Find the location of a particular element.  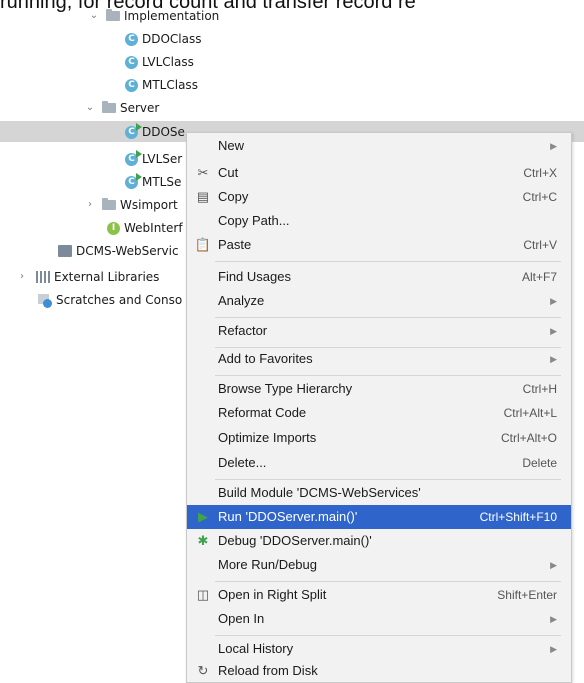

tree-node-module: DCMS-WebServic is located at coordinates (118, 251).